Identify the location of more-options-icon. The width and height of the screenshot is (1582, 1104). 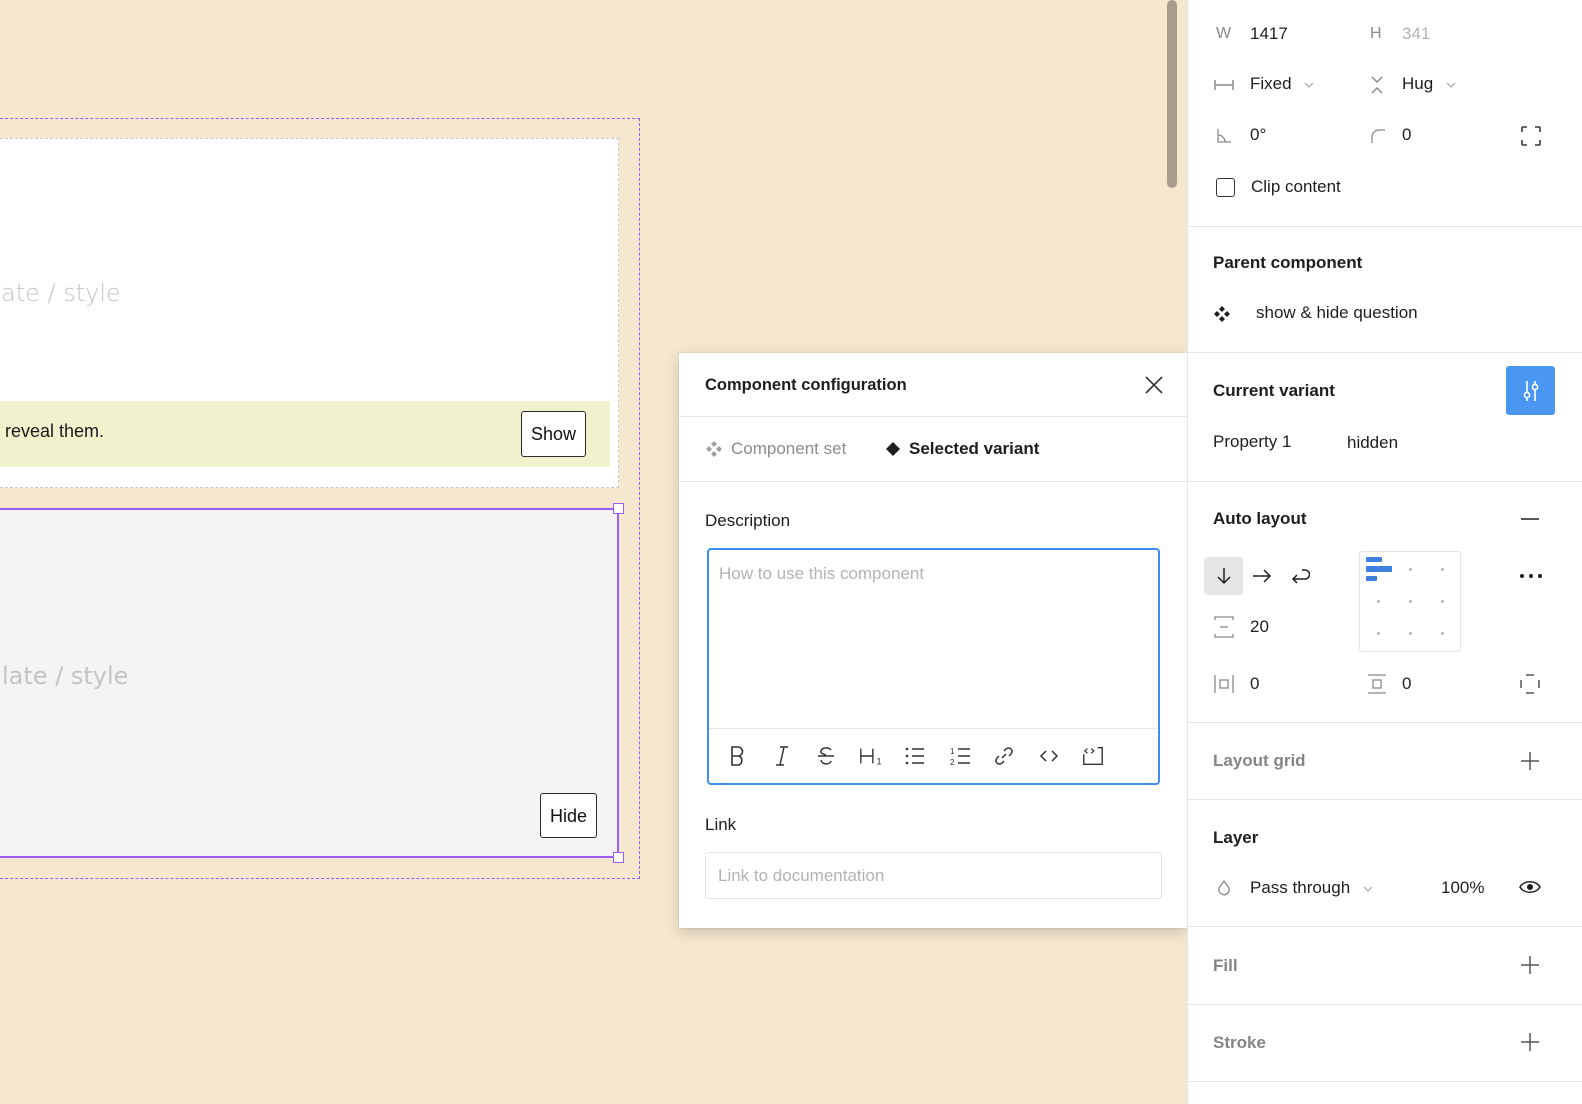
(1531, 576).